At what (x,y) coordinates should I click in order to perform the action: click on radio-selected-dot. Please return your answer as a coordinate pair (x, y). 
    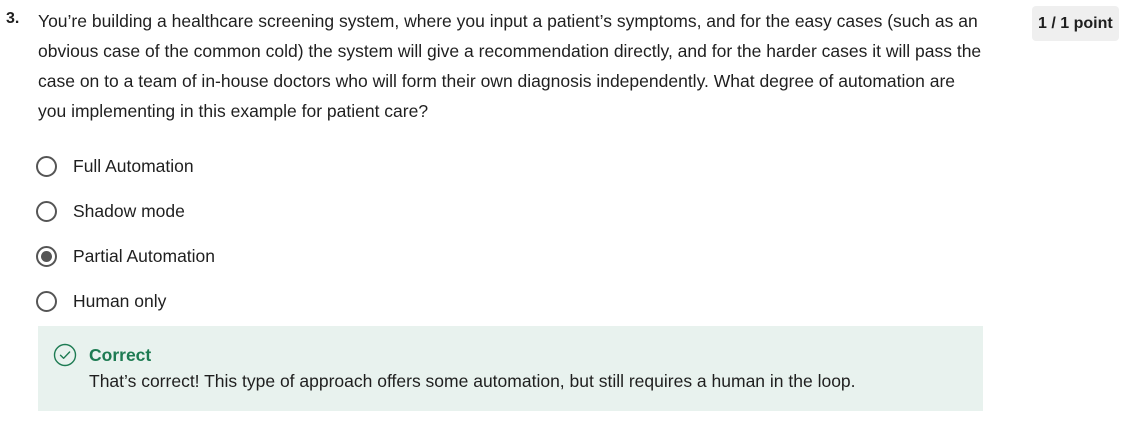
    Looking at the image, I should click on (46, 256).